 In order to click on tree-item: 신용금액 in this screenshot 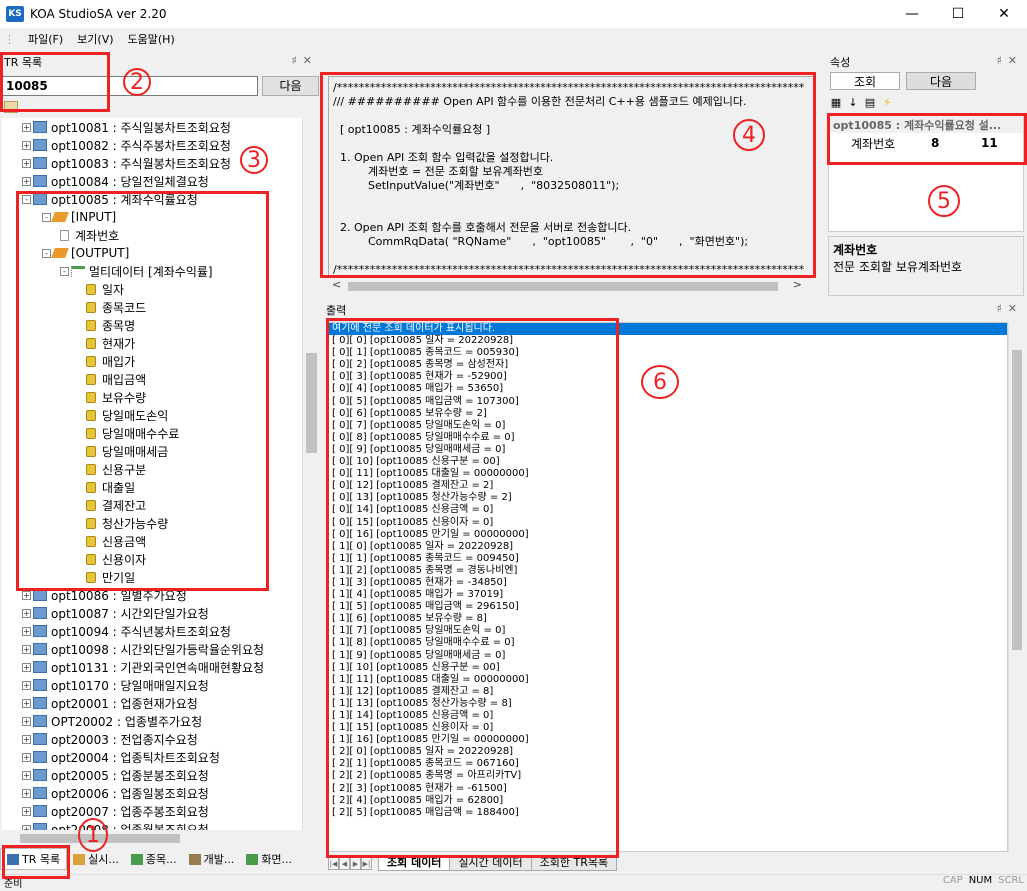, I will do `click(116, 541)`.